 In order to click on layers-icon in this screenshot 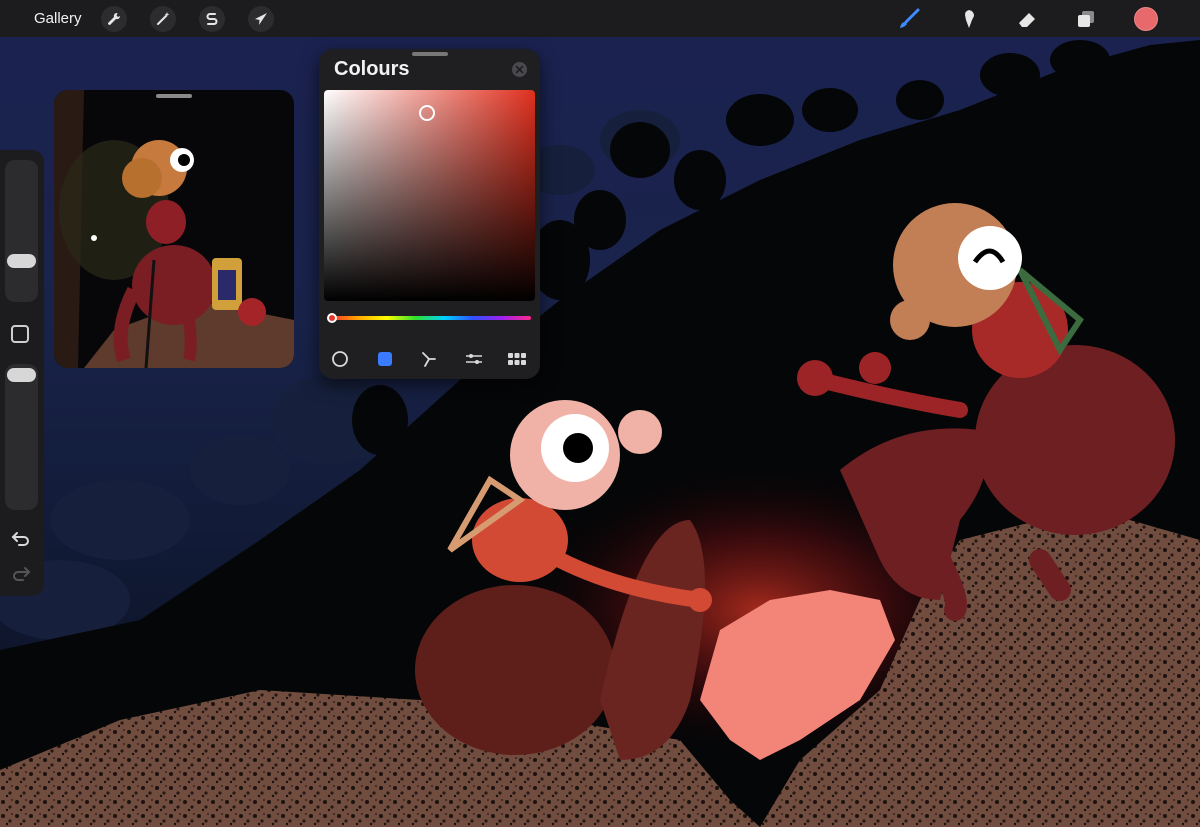, I will do `click(1086, 19)`.